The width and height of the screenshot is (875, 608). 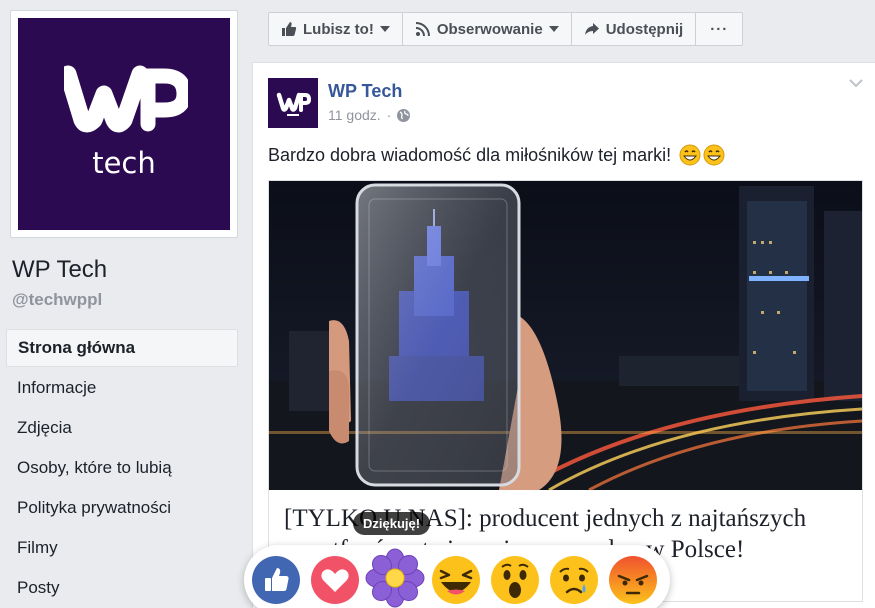 I want to click on nav-item-photos: Zdjęcia, so click(x=122, y=429).